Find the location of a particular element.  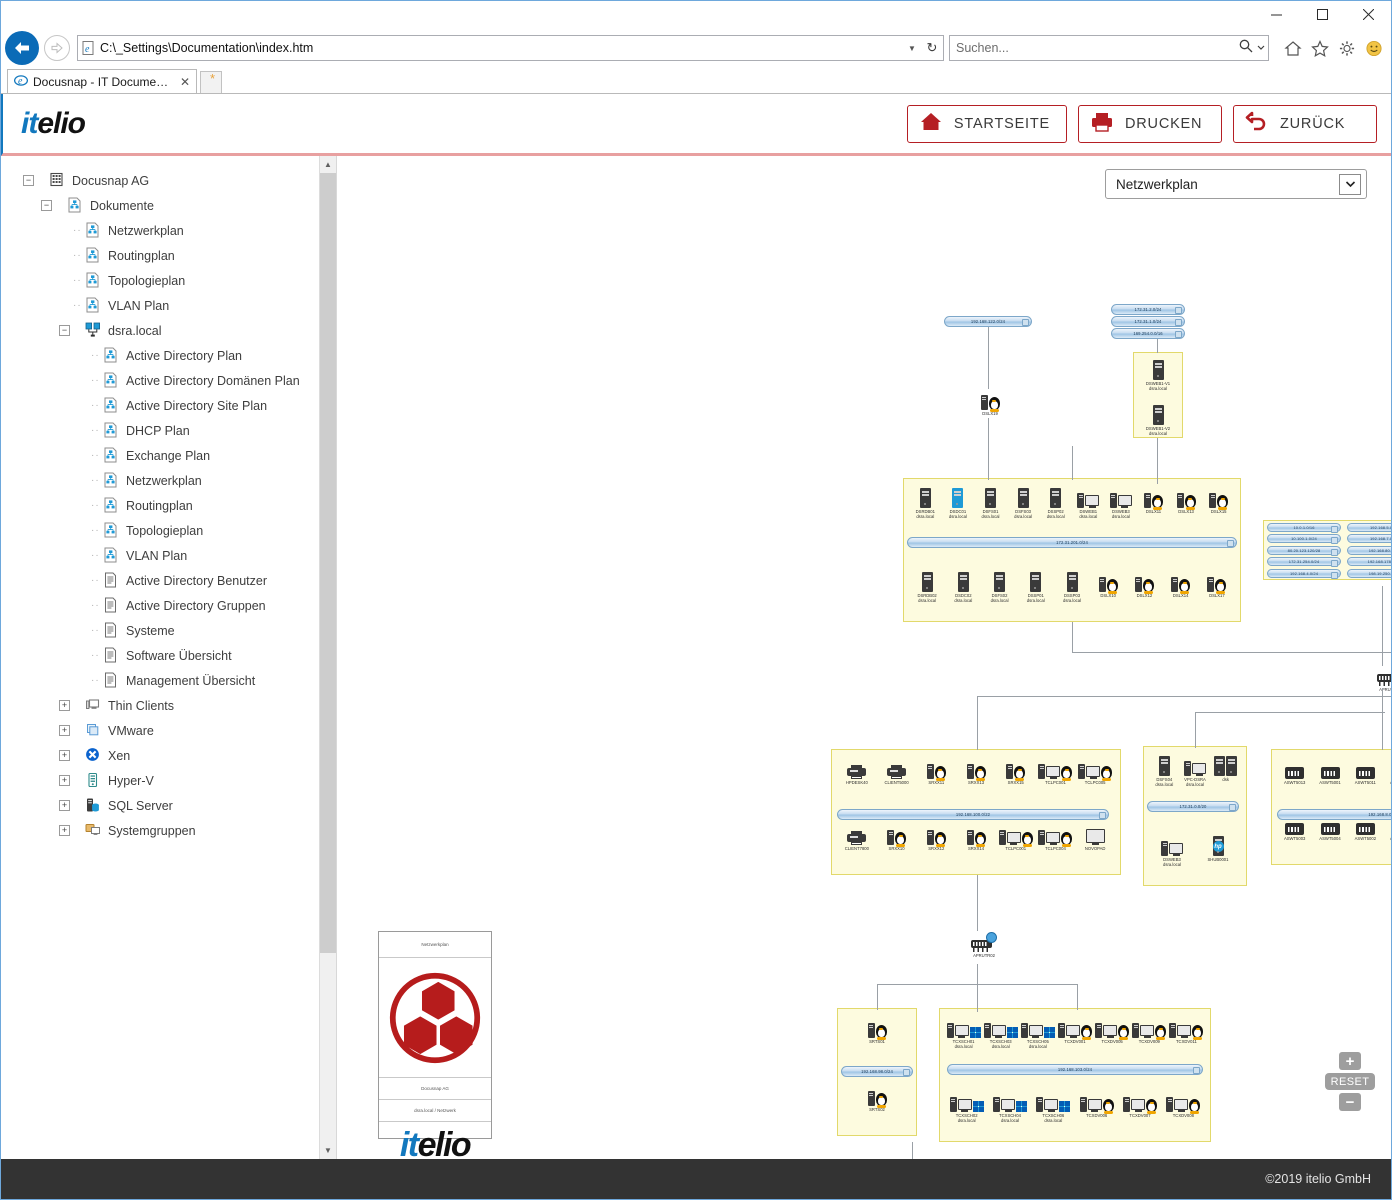

diagram-node: DSWEB1-V2 dsra.local is located at coordinates (1158, 419).